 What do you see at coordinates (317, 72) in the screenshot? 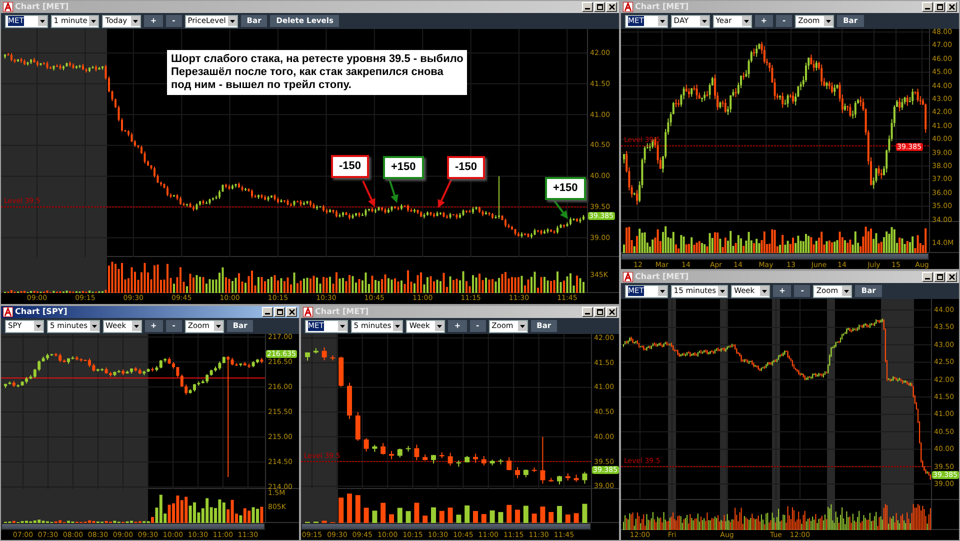
I see `annotation-note: Шорт слабого стака, на ретесте уровня 39.5 - выбило Перезашёл после того, как стак закрепился снова под ним - вышел по трейл стопу.` at bounding box center [317, 72].